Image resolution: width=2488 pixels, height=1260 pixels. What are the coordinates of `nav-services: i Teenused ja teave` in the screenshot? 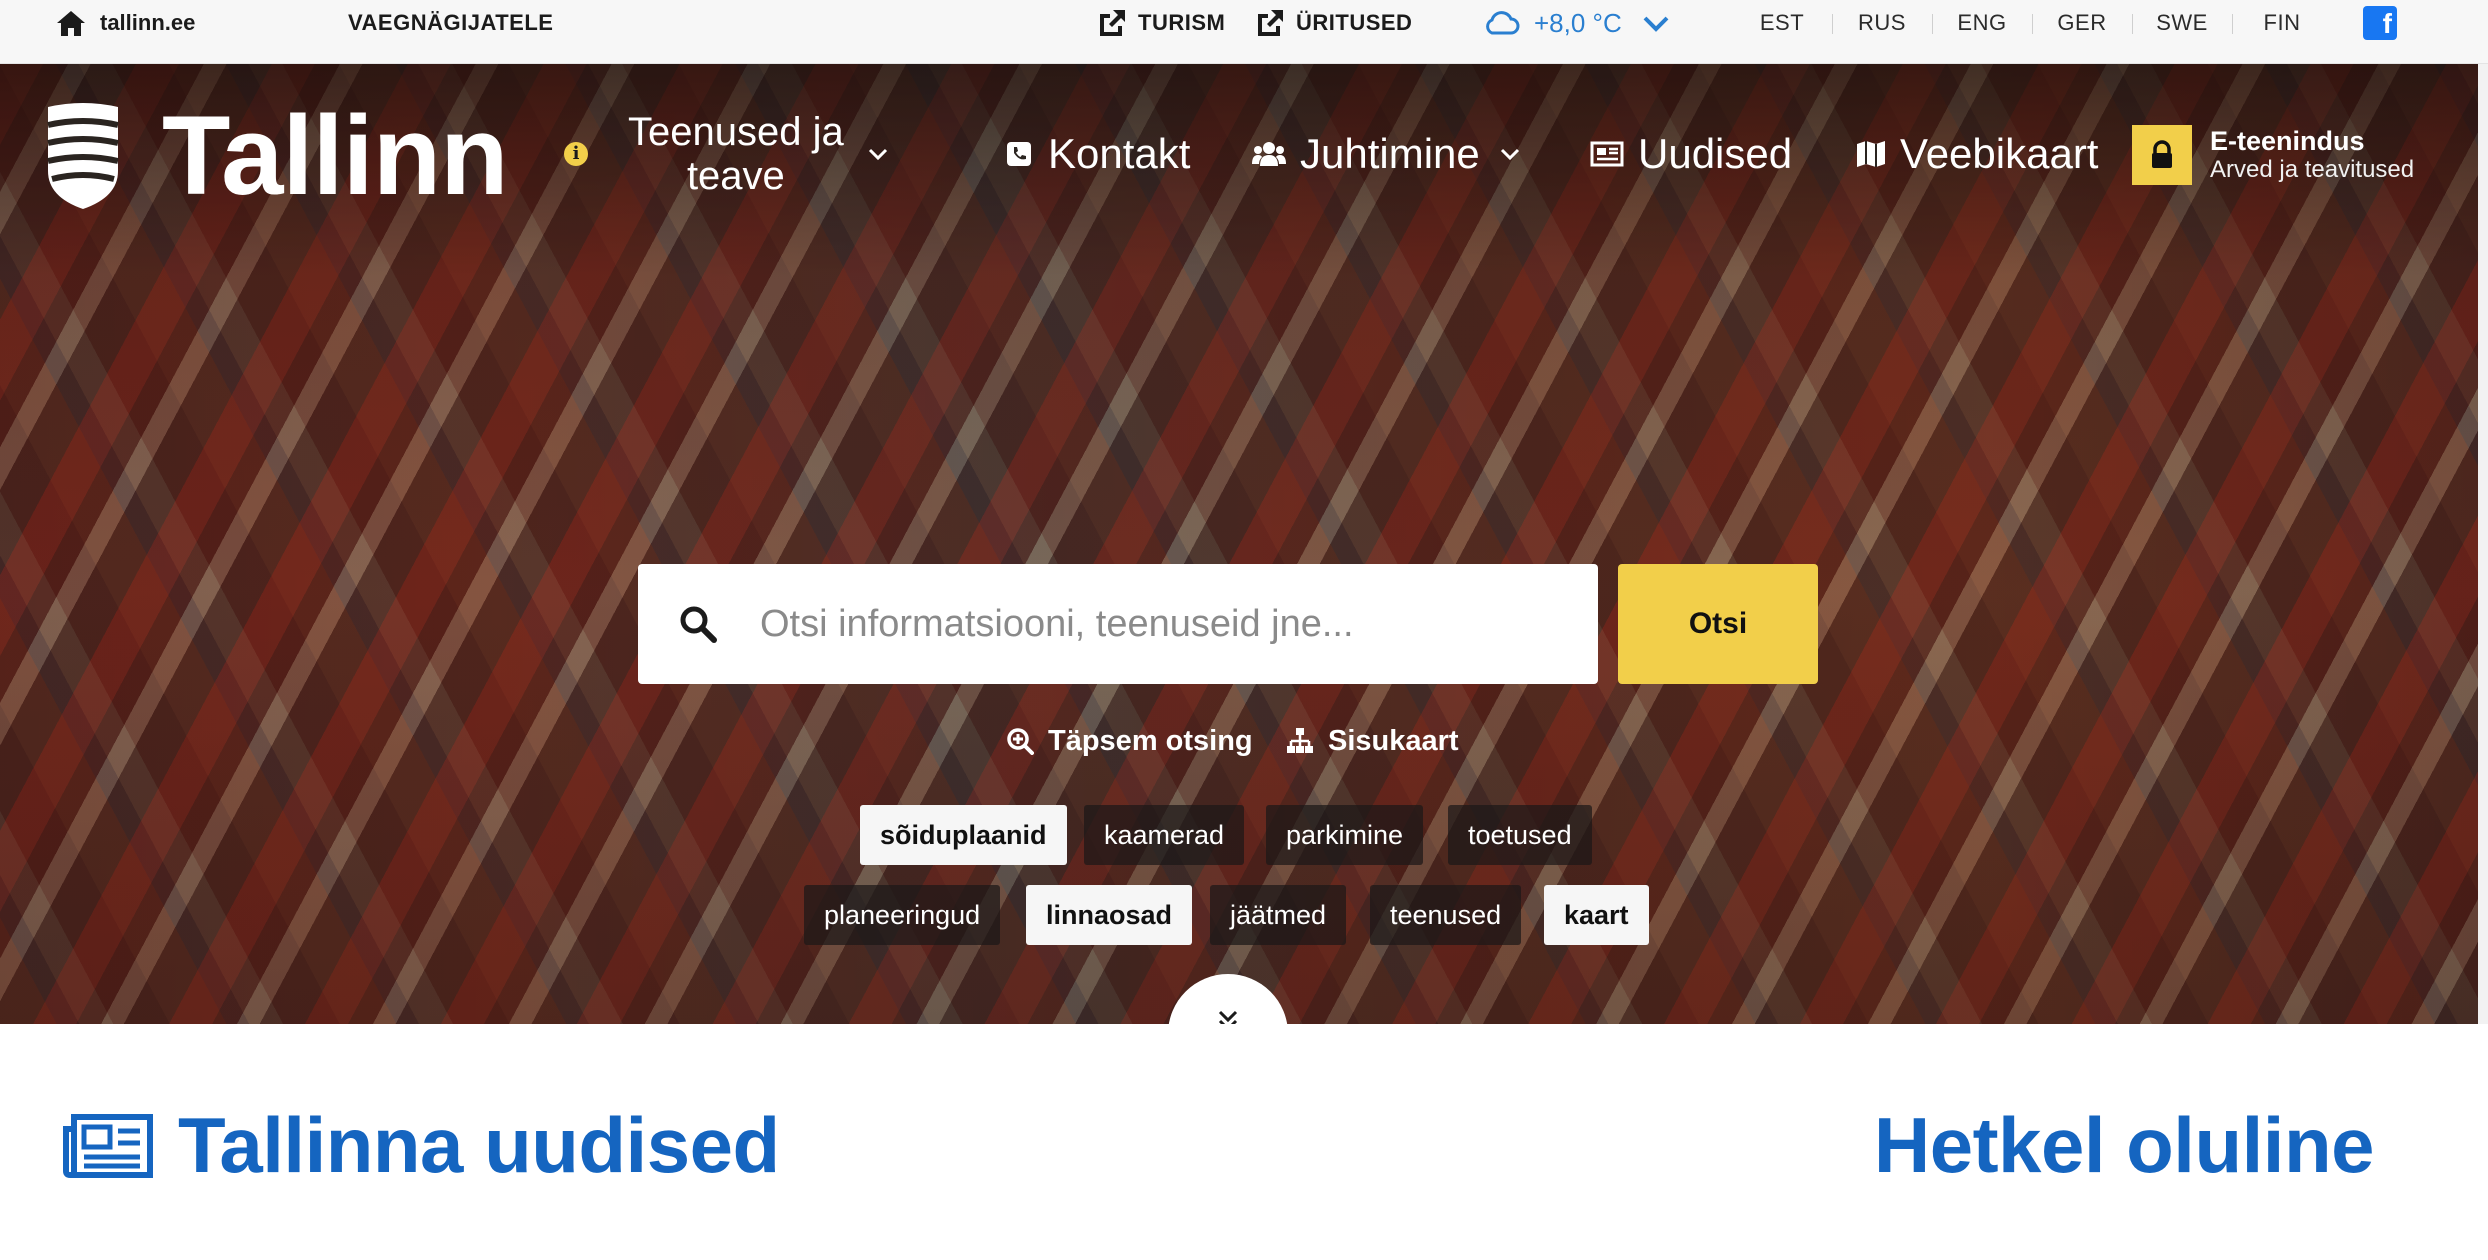 It's located at (727, 154).